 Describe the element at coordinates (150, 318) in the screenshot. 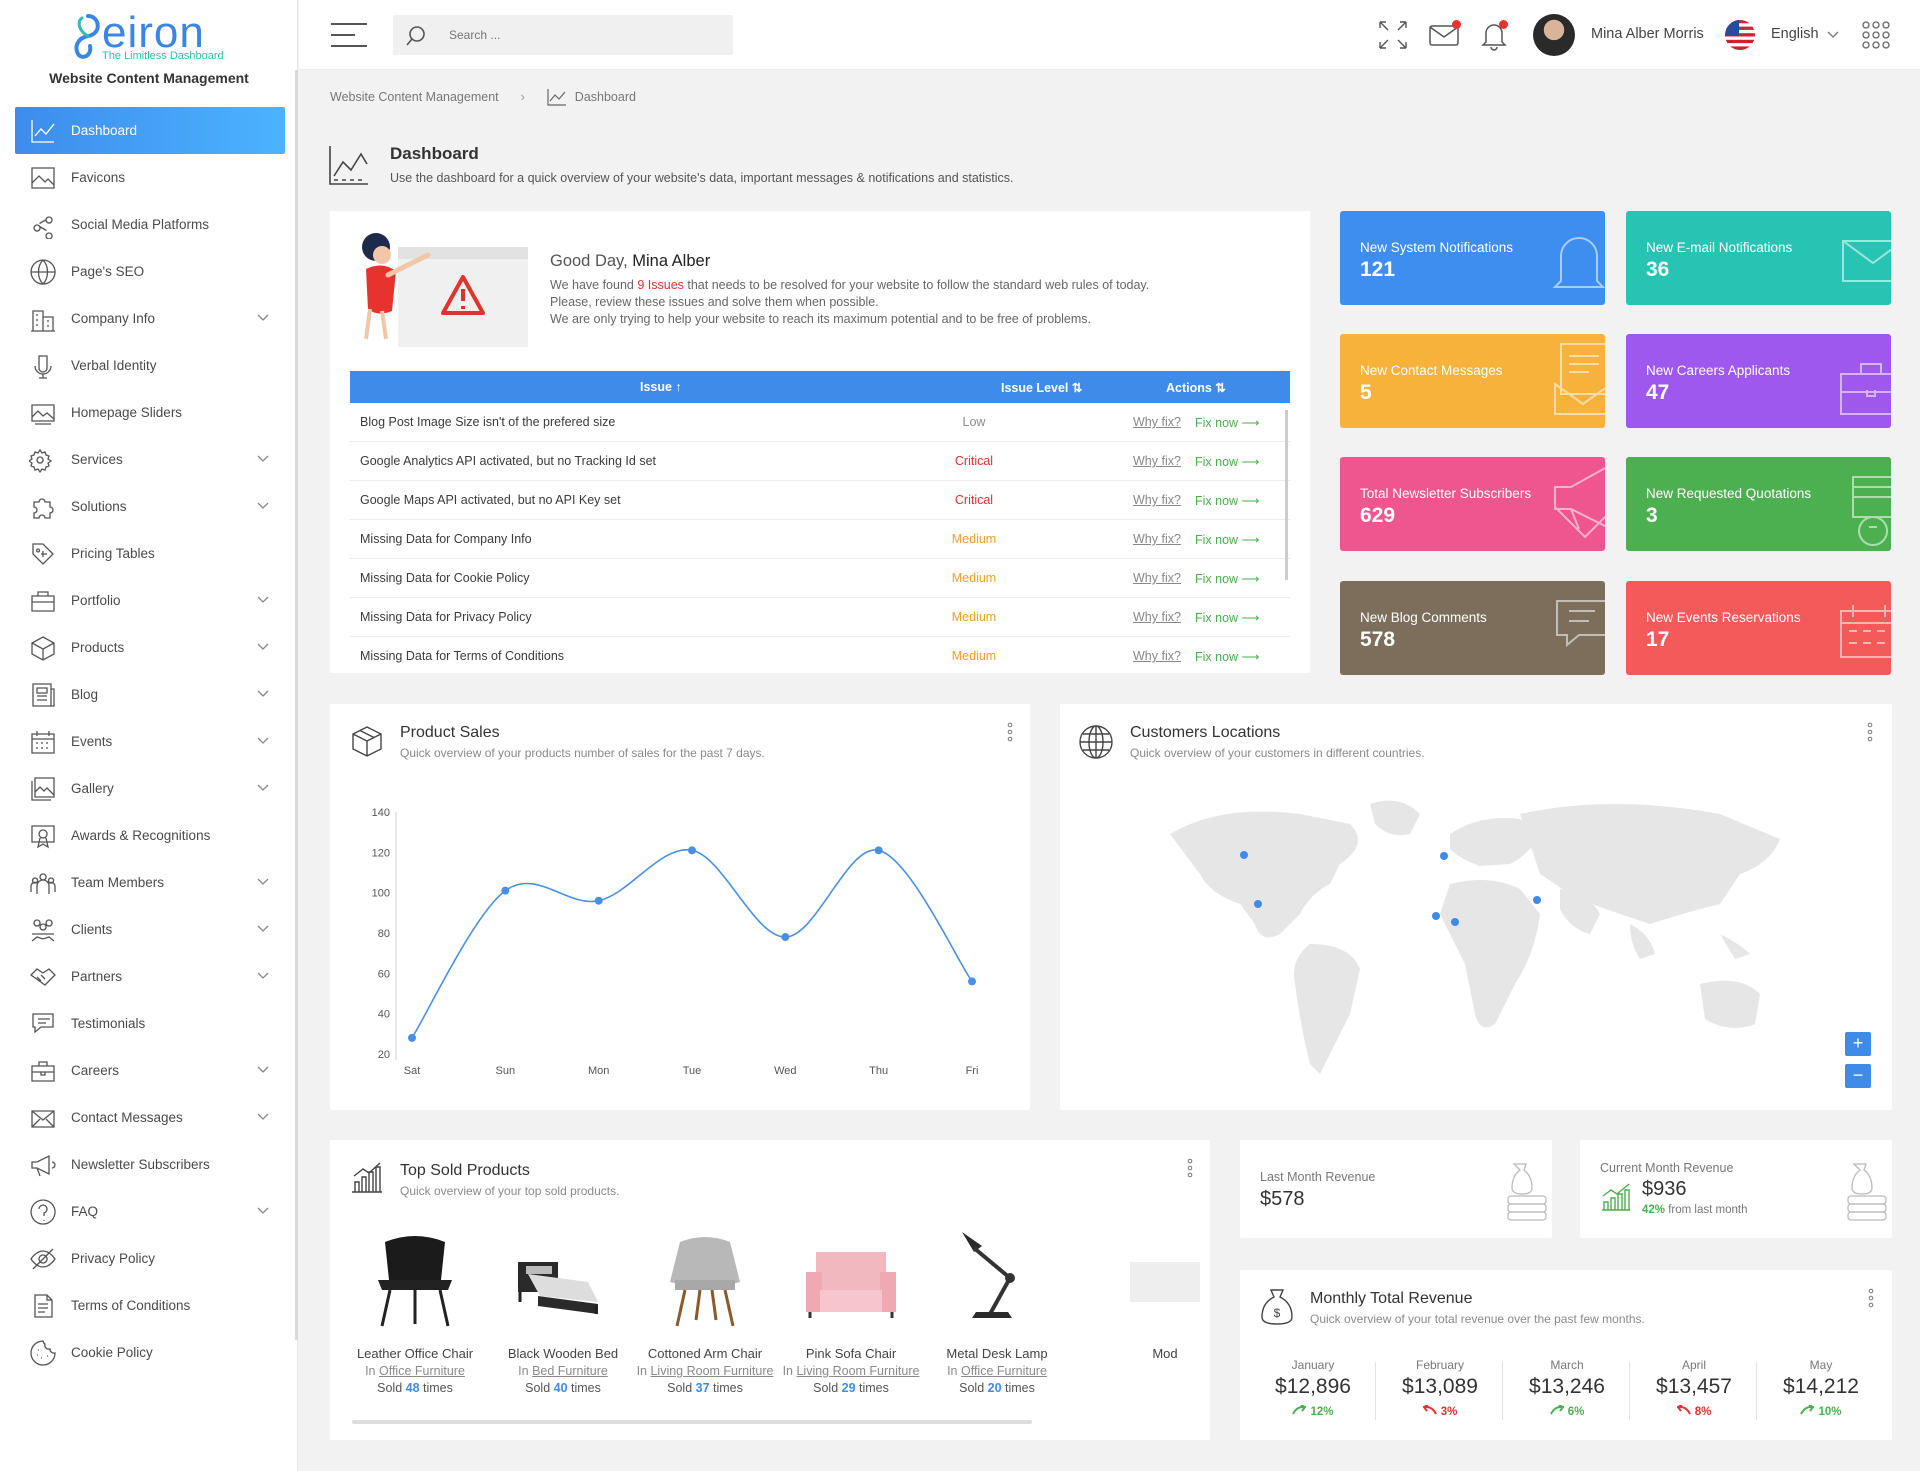

I see `sidebar-item-company-info: Company Info` at that location.